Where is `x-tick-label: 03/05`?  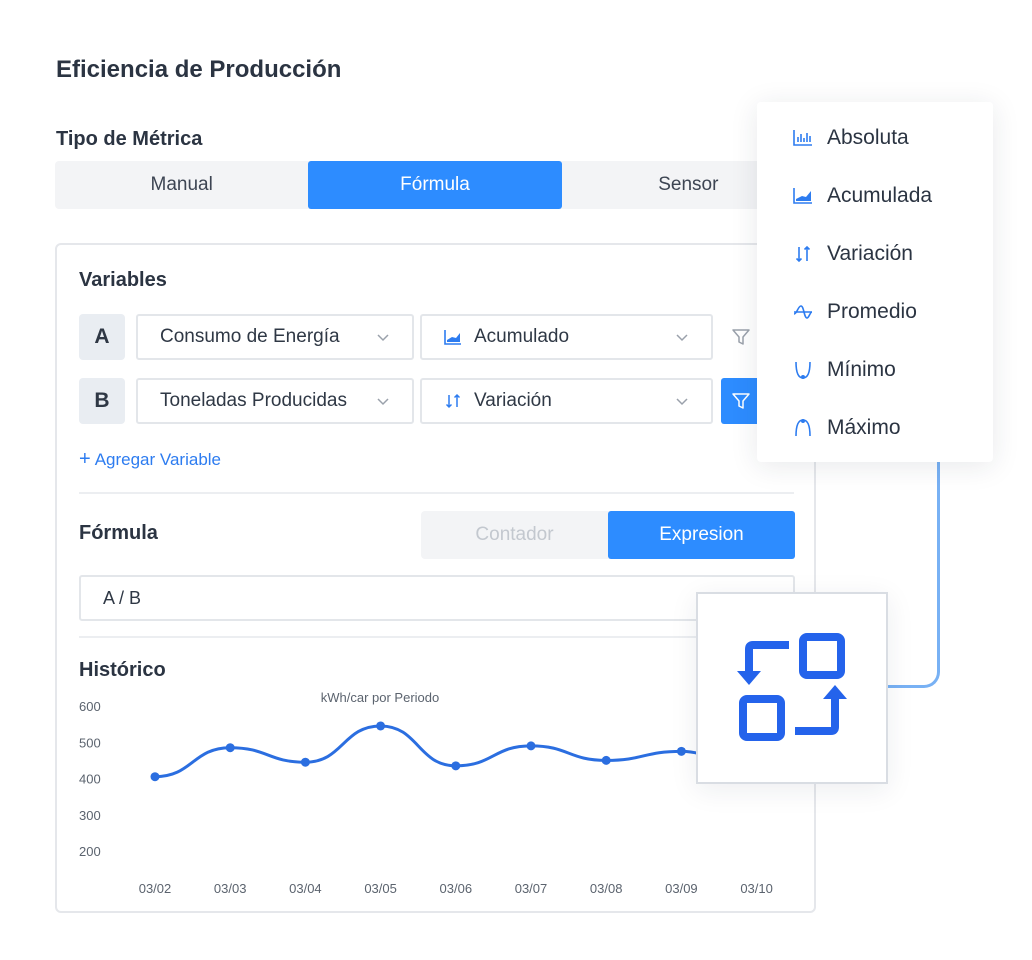 x-tick-label: 03/05 is located at coordinates (380, 888).